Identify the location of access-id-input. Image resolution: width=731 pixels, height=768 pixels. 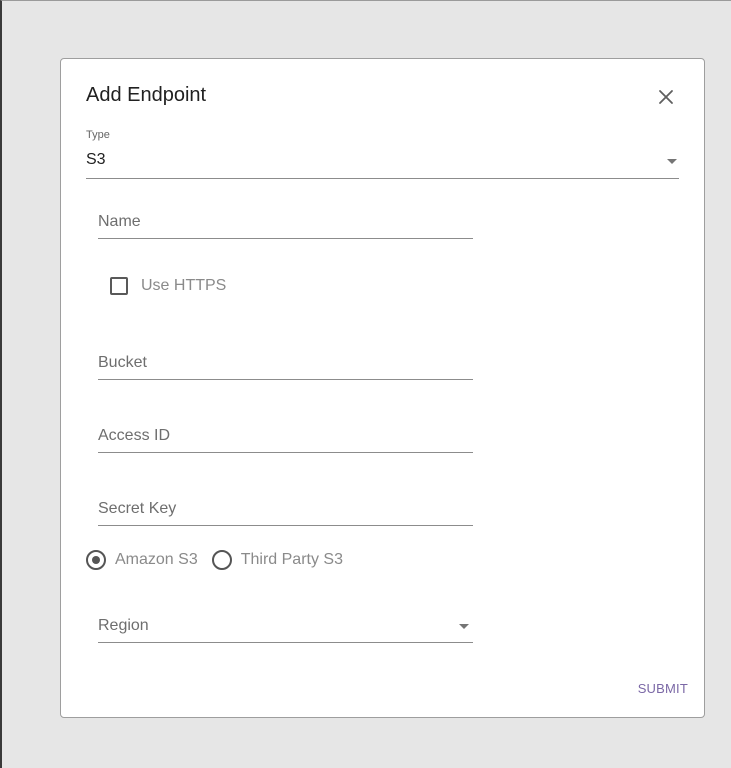
(285, 436).